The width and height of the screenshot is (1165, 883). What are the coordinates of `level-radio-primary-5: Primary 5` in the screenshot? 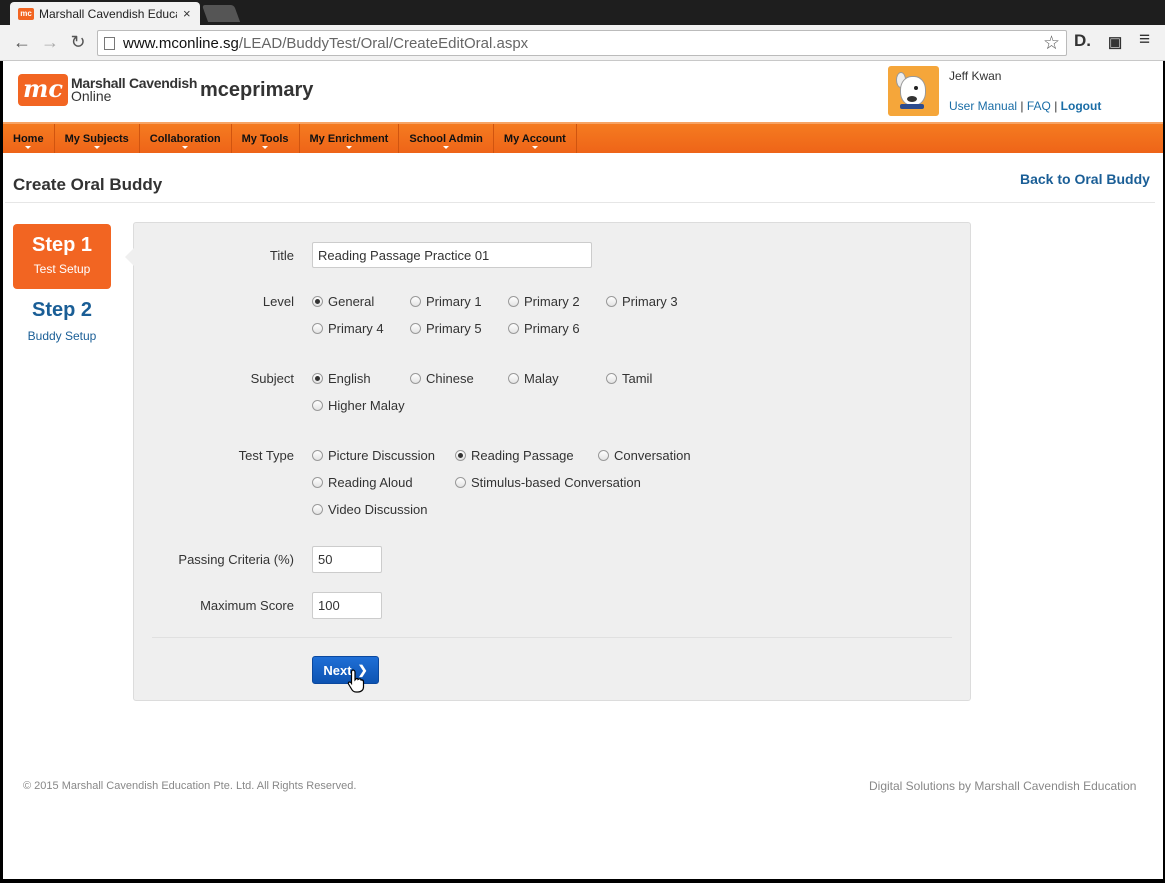 It's located at (446, 328).